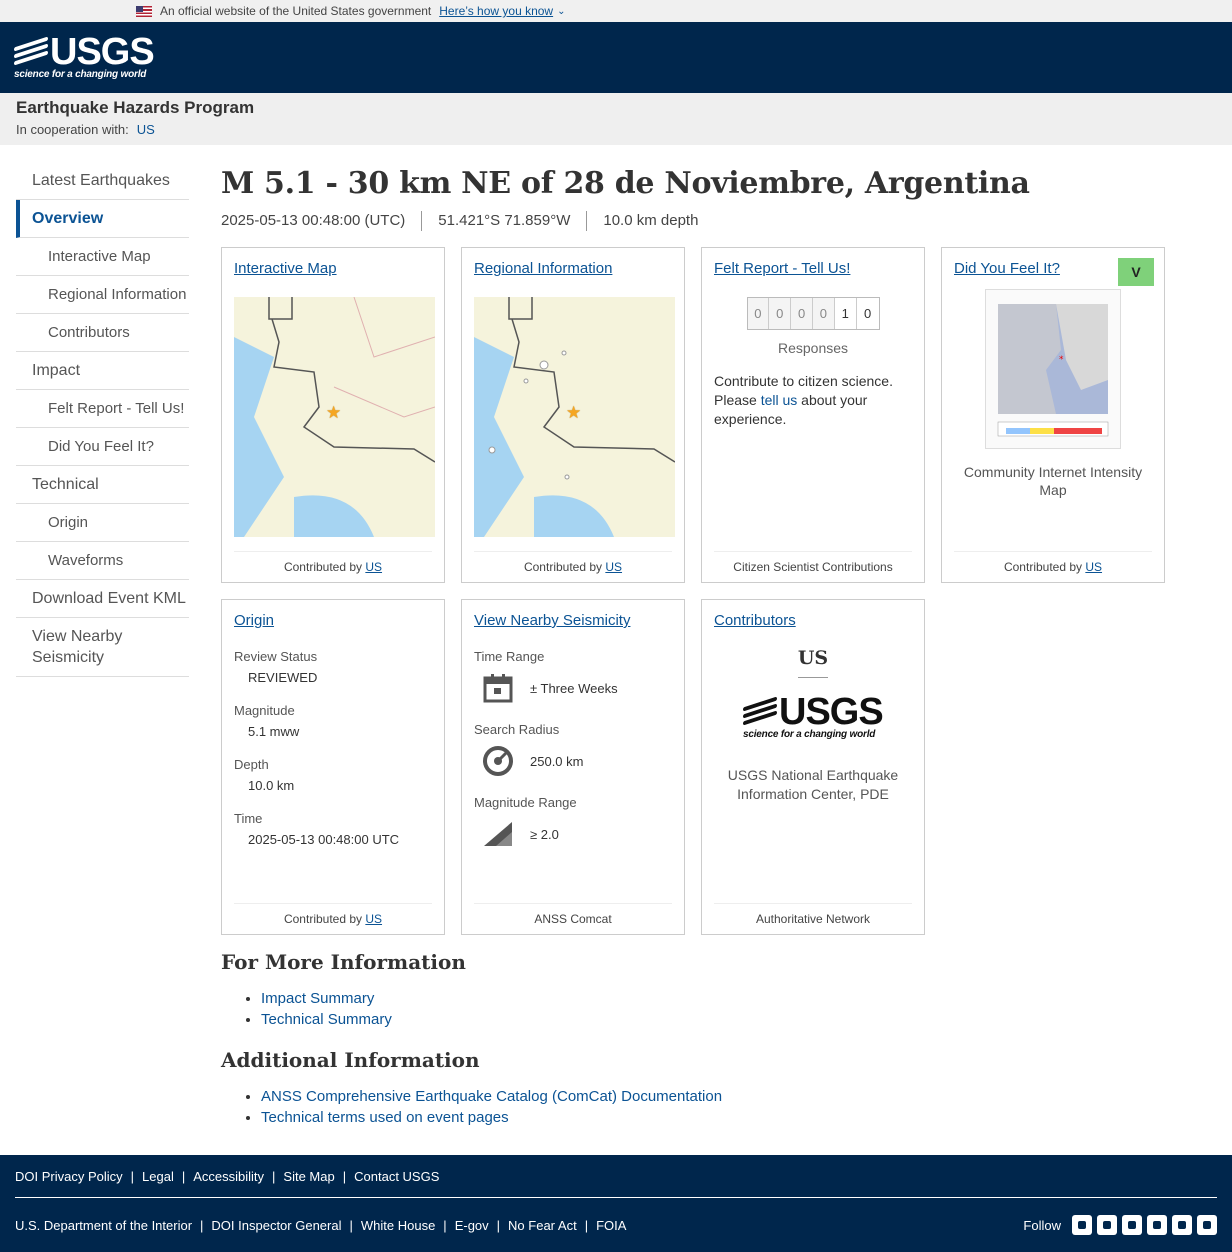  Describe the element at coordinates (102, 409) in the screenshot. I see `nav-felt-report: Felt Report - Tell Us!` at that location.